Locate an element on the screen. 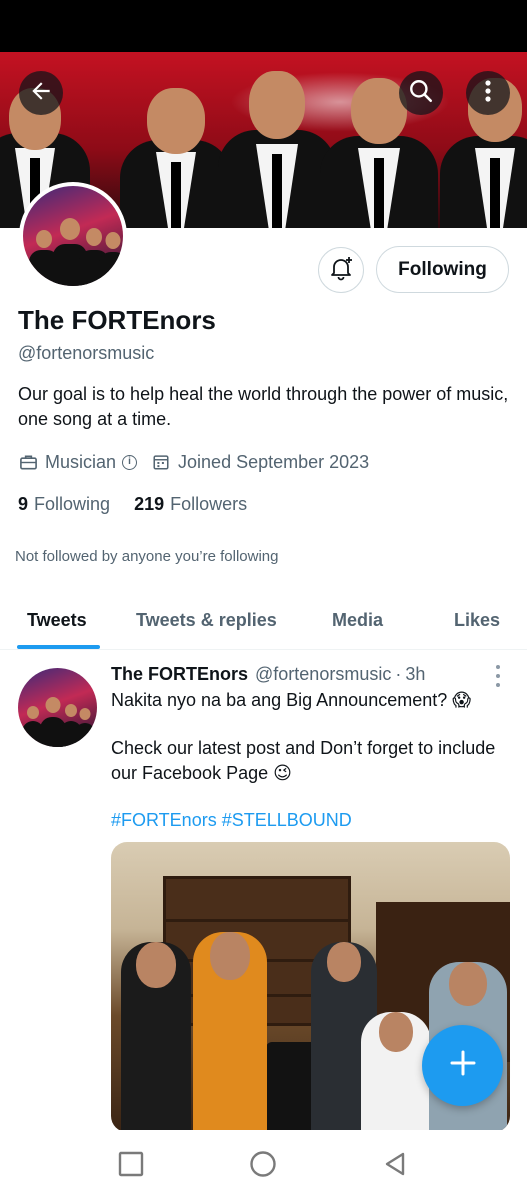 This screenshot has width=527, height=1200. recents-button is located at coordinates (131, 1166).